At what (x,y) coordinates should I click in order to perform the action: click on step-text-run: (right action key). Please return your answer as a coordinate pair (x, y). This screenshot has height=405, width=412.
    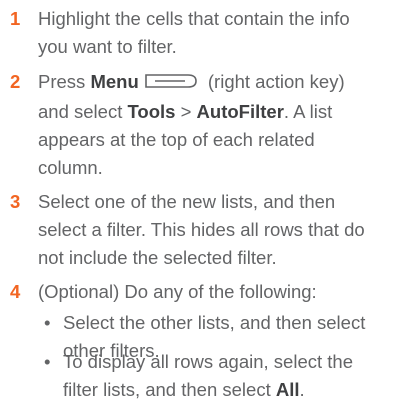
    Looking at the image, I should click on (273, 81).